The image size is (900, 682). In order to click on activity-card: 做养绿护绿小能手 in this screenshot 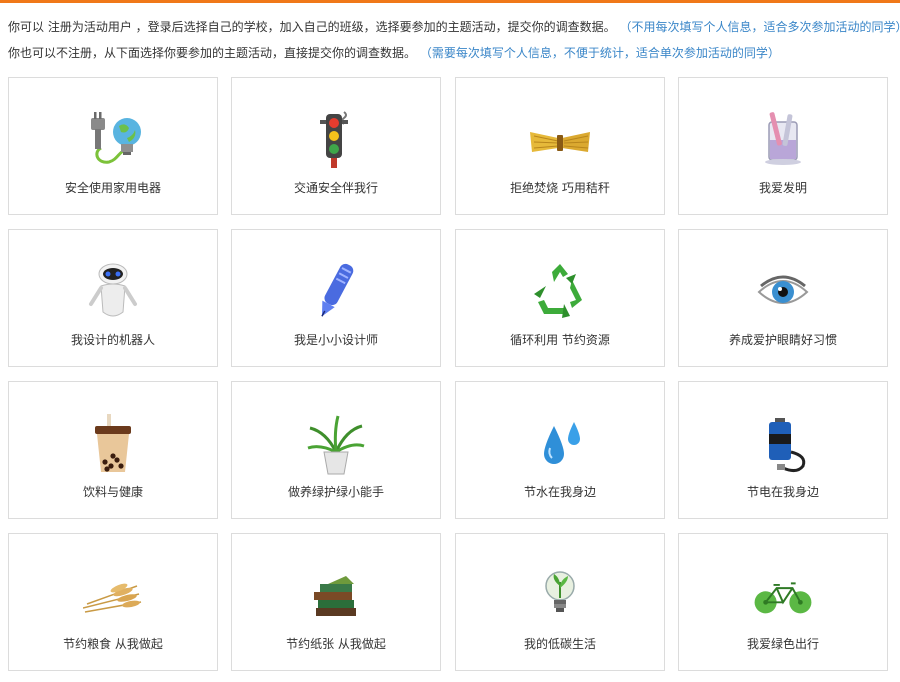, I will do `click(336, 450)`.